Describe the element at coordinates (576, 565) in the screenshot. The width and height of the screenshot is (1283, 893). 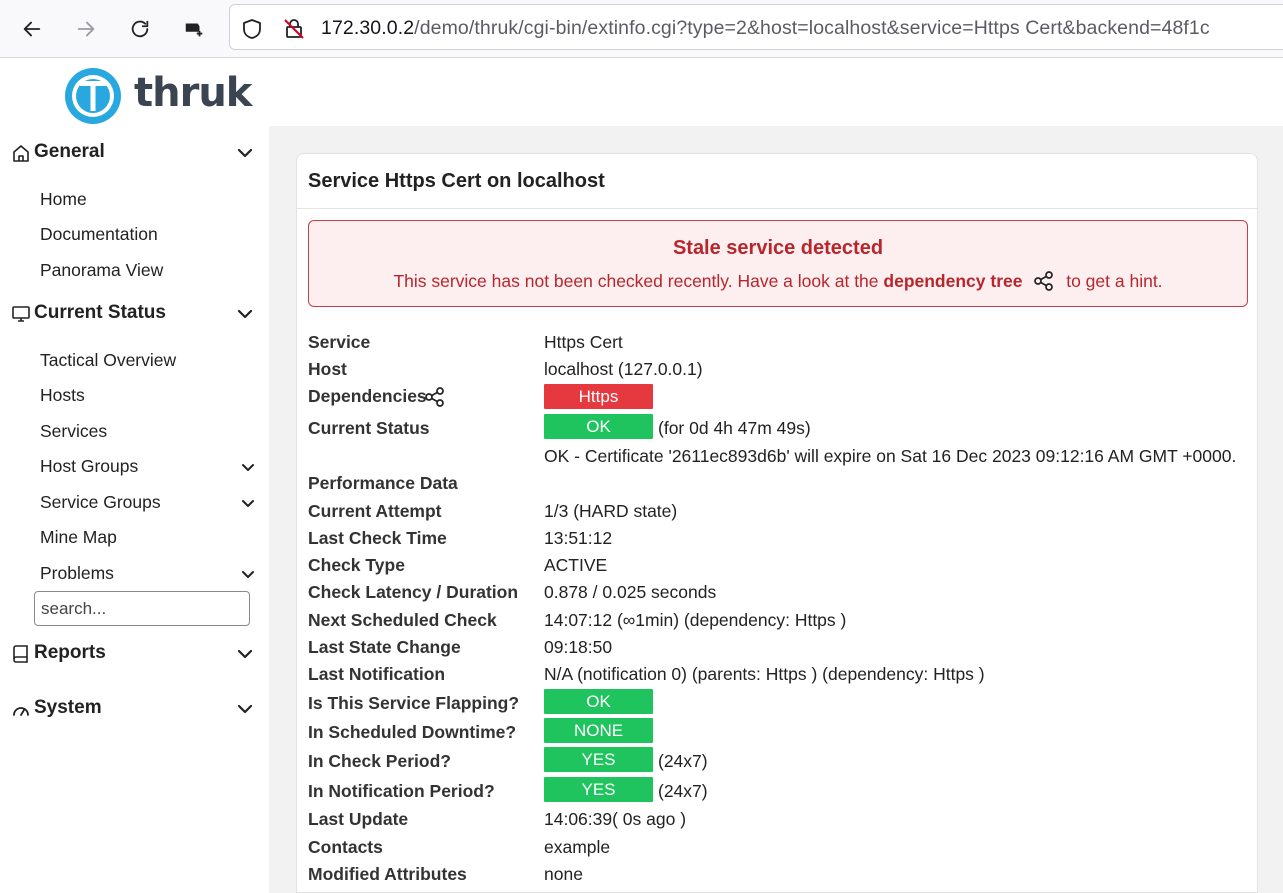
I see `value-check-type: ACTIVE` at that location.